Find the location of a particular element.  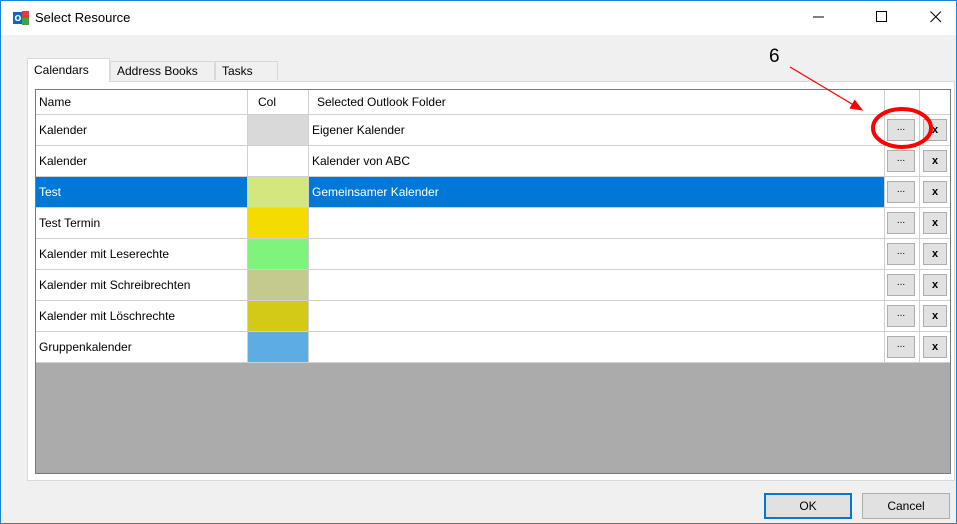

table-row: Kalender mit Löschrechte... x is located at coordinates (493, 316).